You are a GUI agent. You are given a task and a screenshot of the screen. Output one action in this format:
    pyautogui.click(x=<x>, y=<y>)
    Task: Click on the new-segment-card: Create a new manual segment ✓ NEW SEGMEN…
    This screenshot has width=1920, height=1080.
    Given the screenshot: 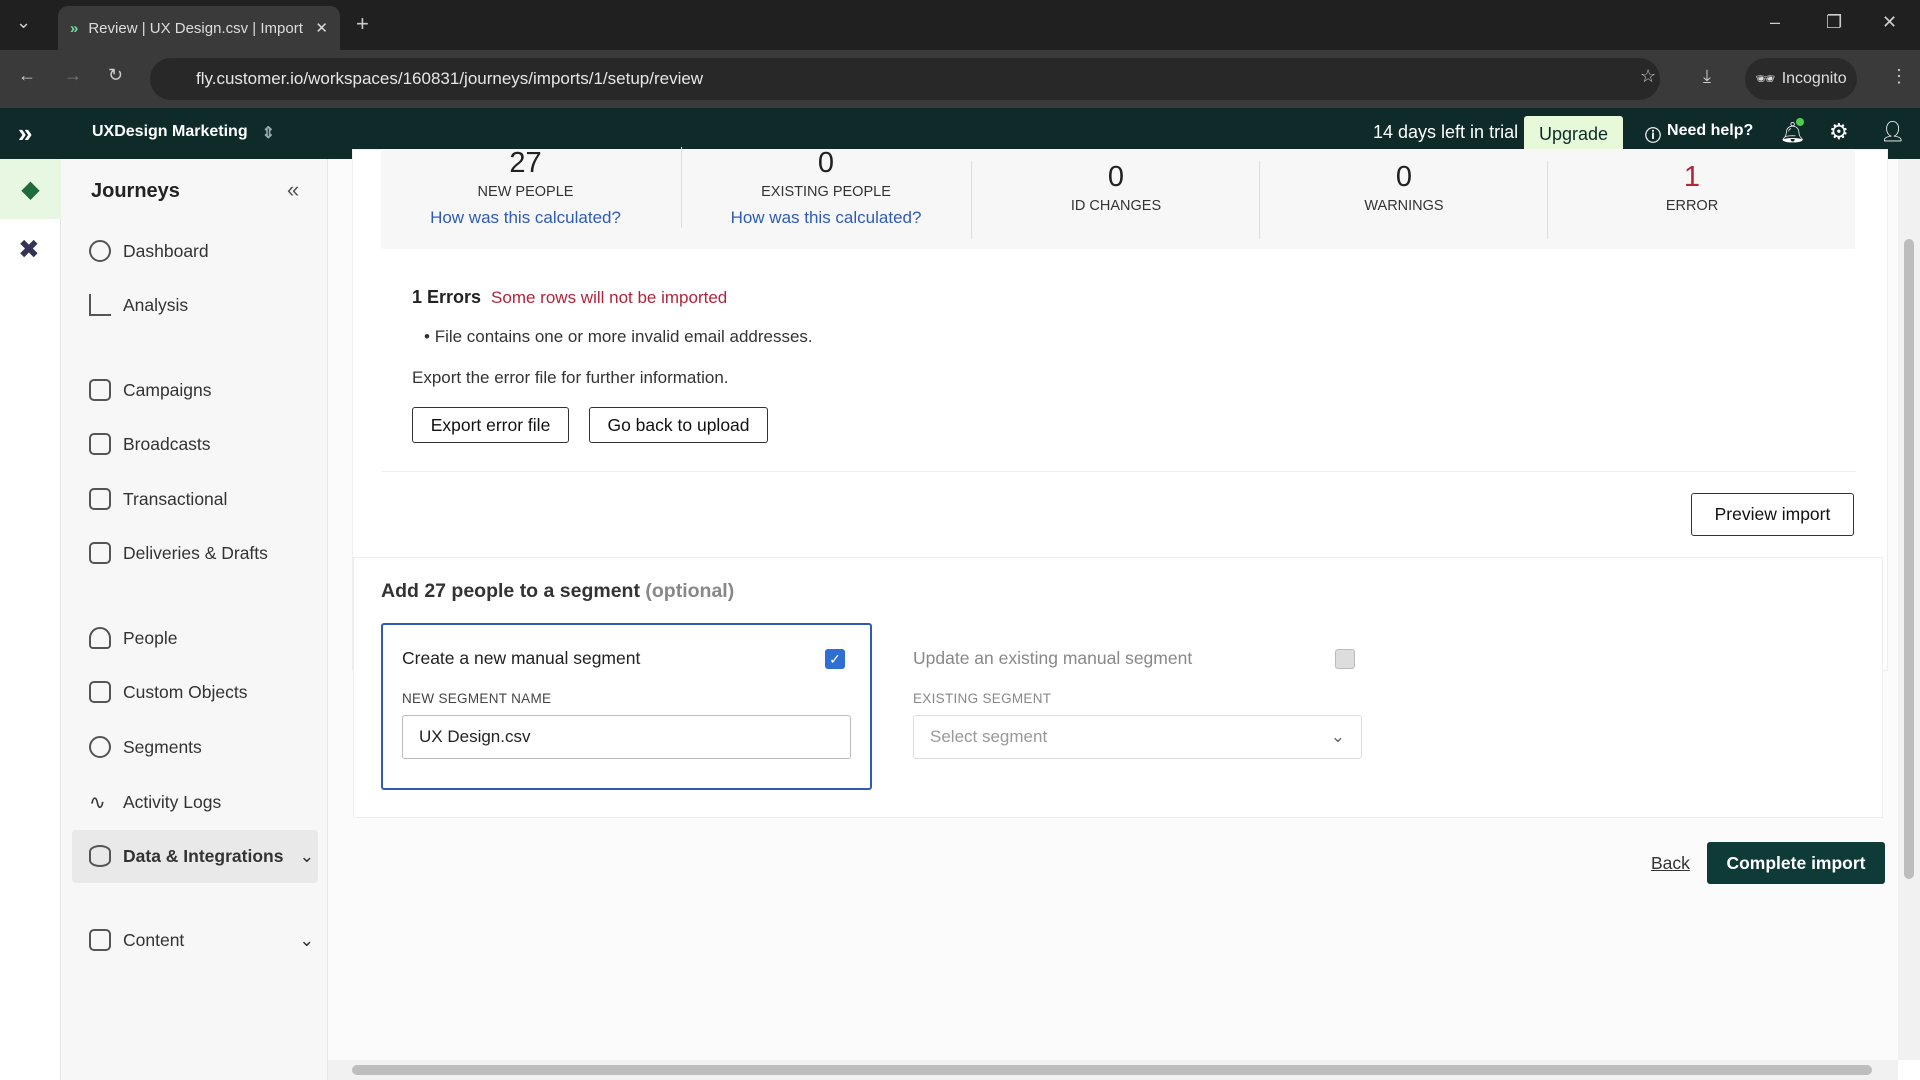 What is the action you would take?
    pyautogui.click(x=626, y=706)
    